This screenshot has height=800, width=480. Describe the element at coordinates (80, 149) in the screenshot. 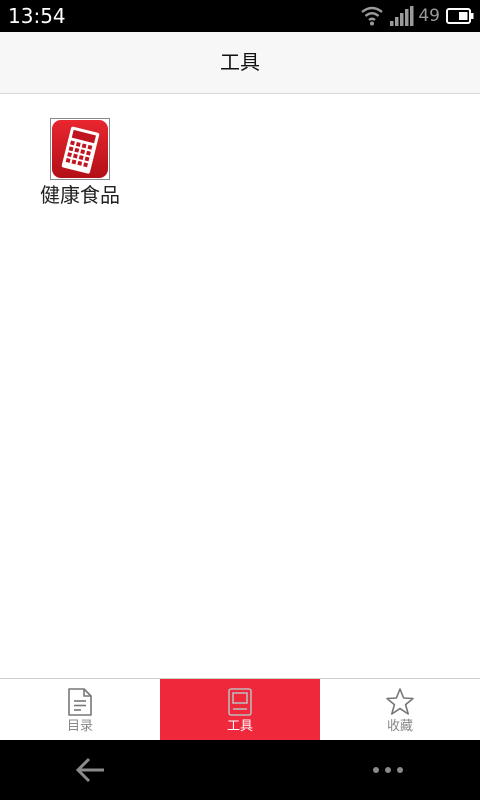

I see `calculator-icon` at that location.